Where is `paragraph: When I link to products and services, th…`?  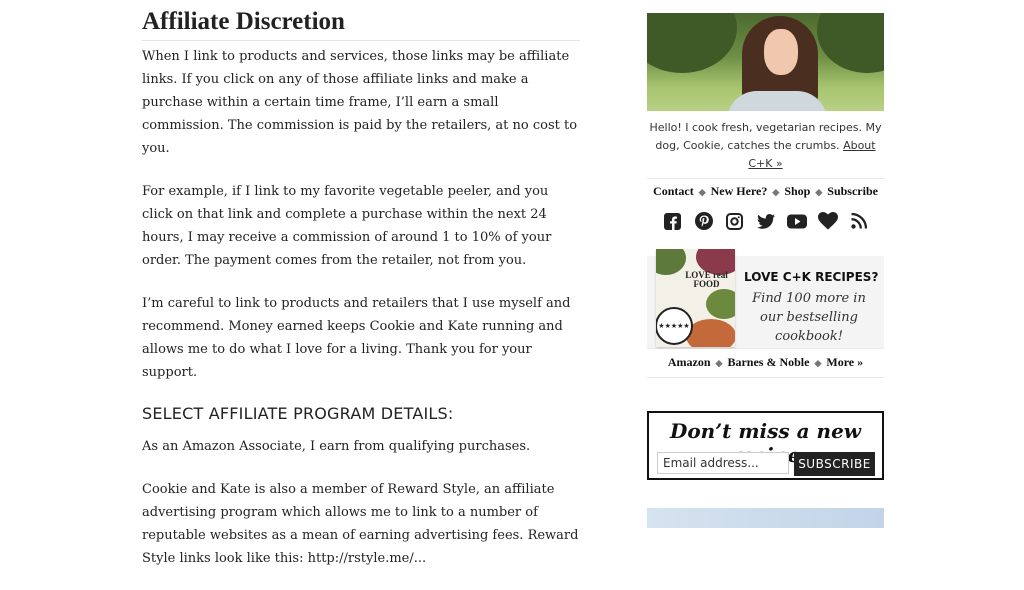
paragraph: When I link to products and services, th… is located at coordinates (360, 102).